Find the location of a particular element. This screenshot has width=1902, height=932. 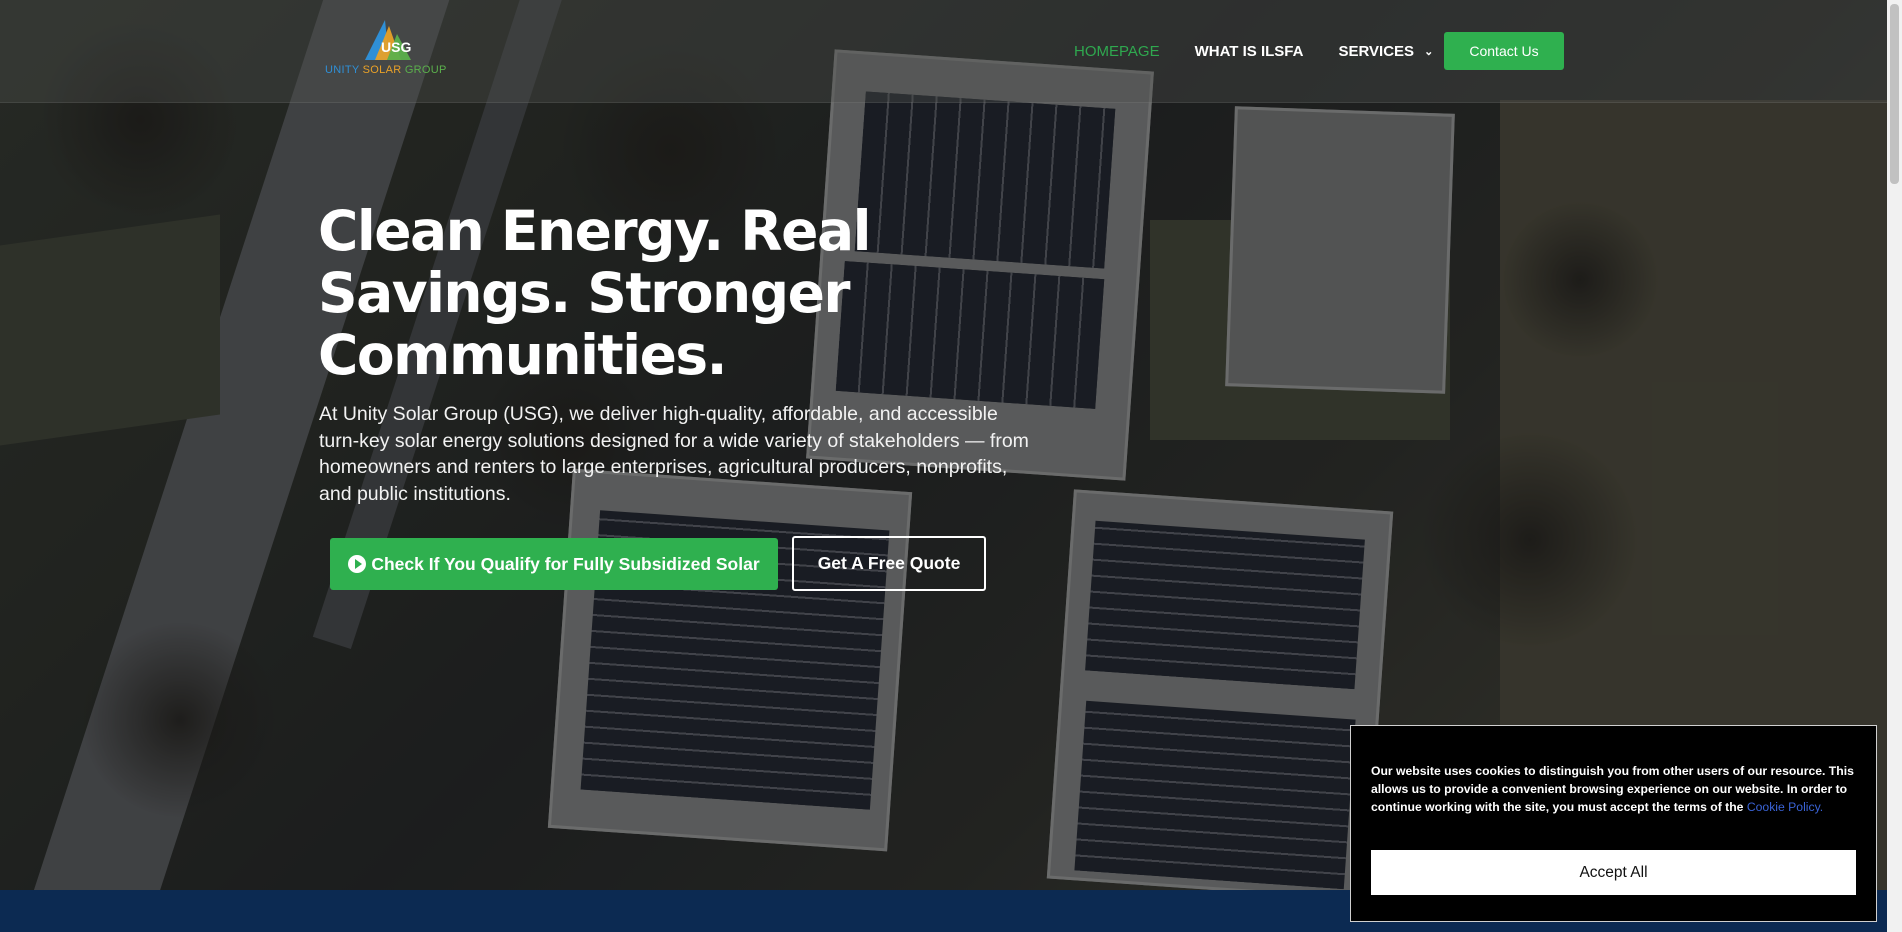

logo: USG UNITY SOLAR GROUP is located at coordinates (385, 48).